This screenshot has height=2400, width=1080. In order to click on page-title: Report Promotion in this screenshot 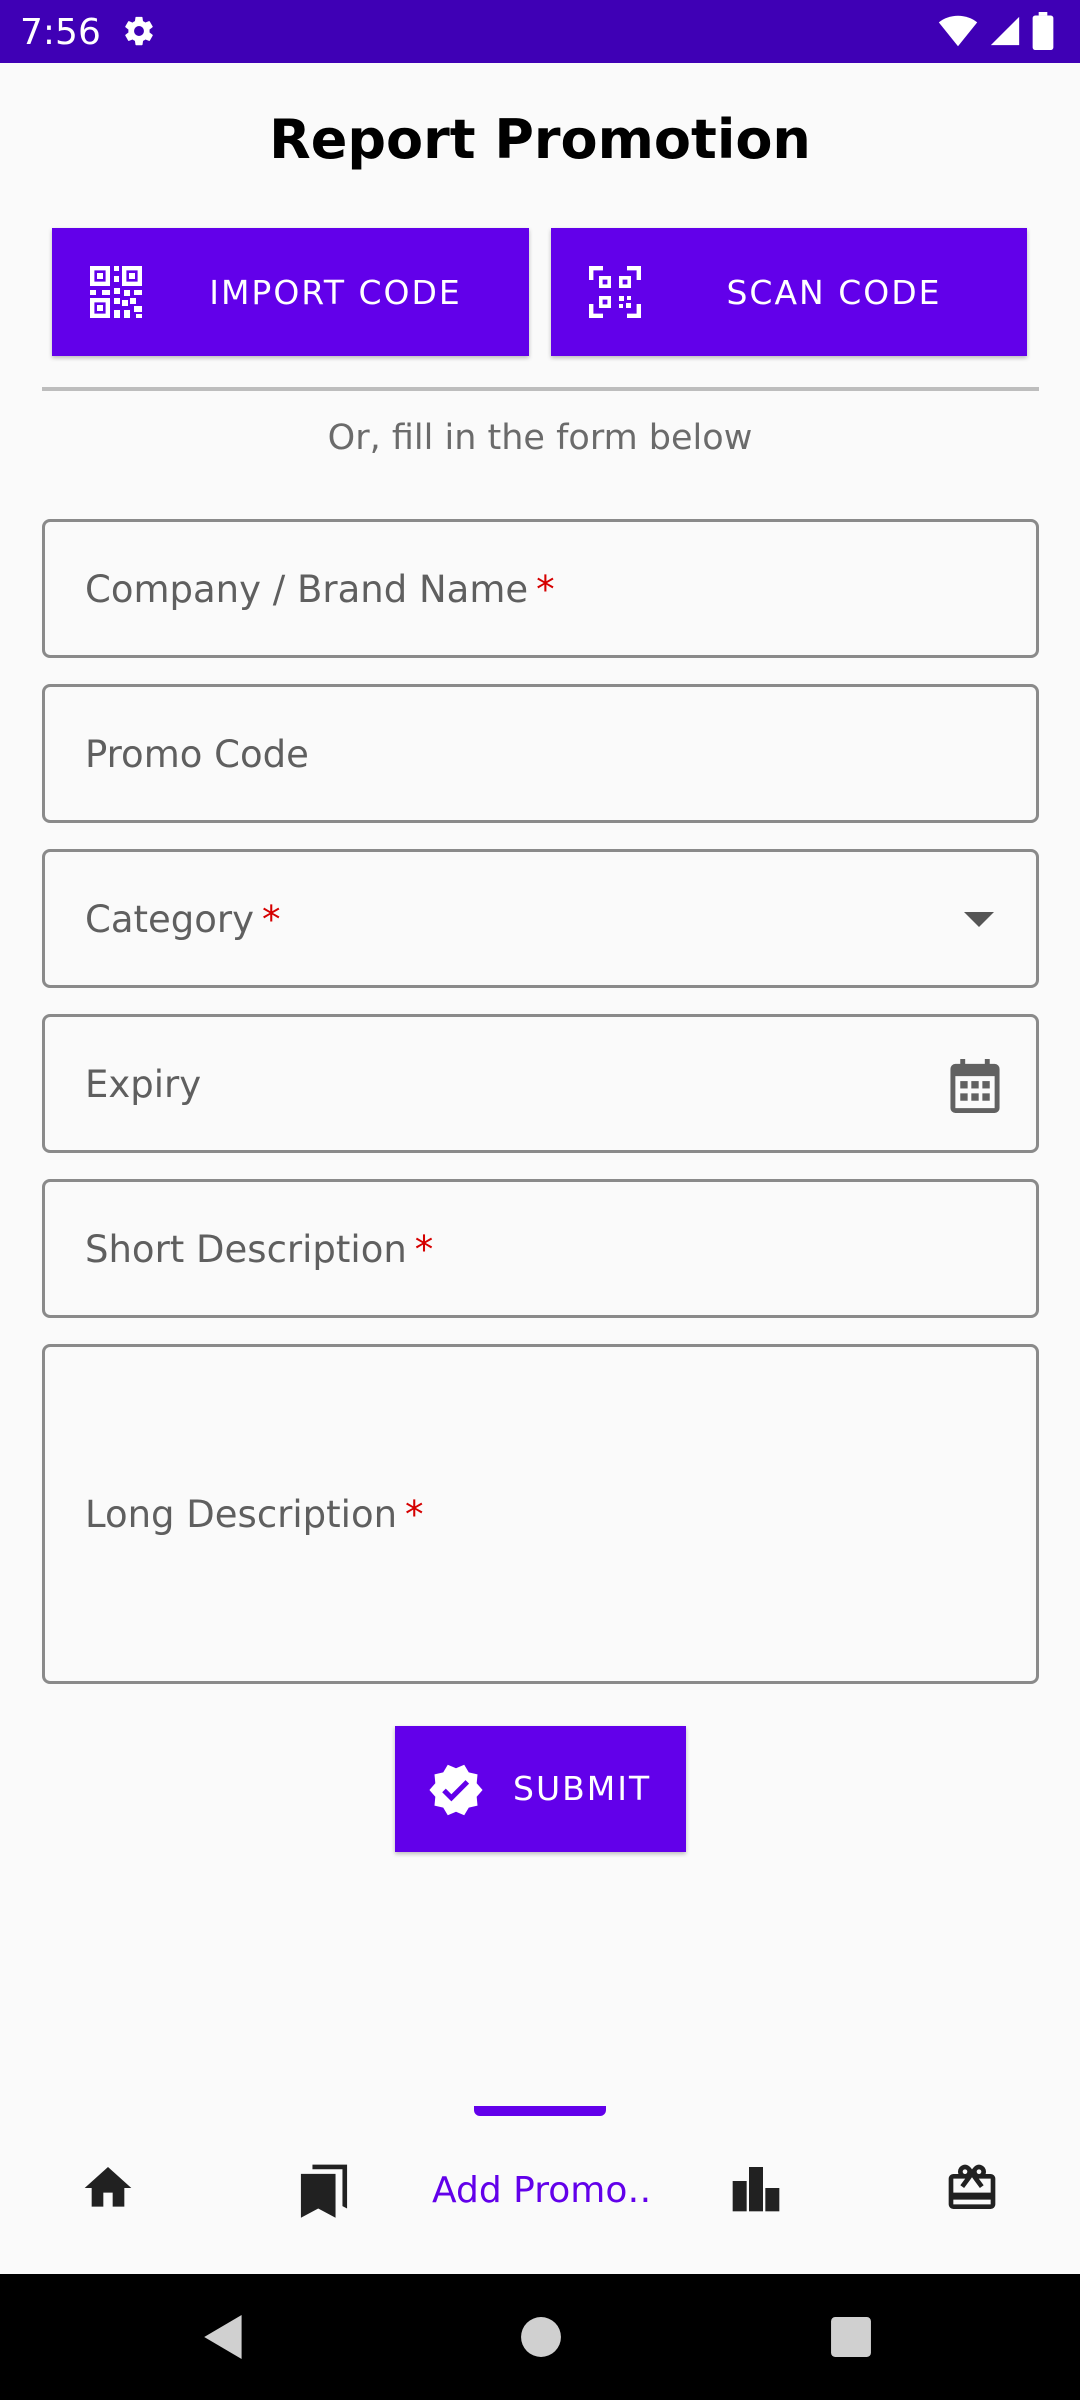, I will do `click(540, 139)`.